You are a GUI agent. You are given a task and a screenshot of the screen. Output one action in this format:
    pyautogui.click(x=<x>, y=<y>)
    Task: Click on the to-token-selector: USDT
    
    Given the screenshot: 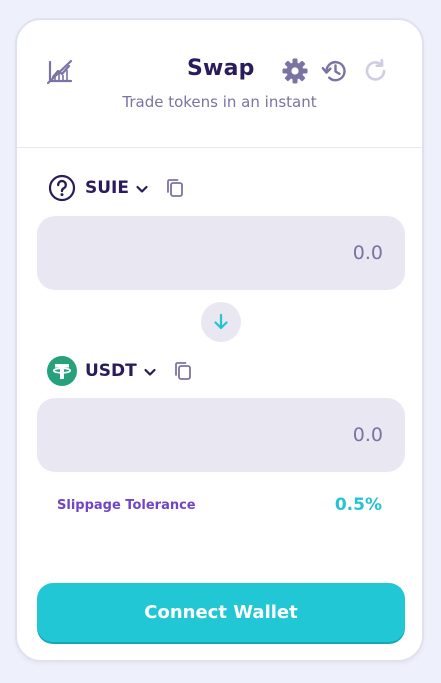 What is the action you would take?
    pyautogui.click(x=121, y=371)
    